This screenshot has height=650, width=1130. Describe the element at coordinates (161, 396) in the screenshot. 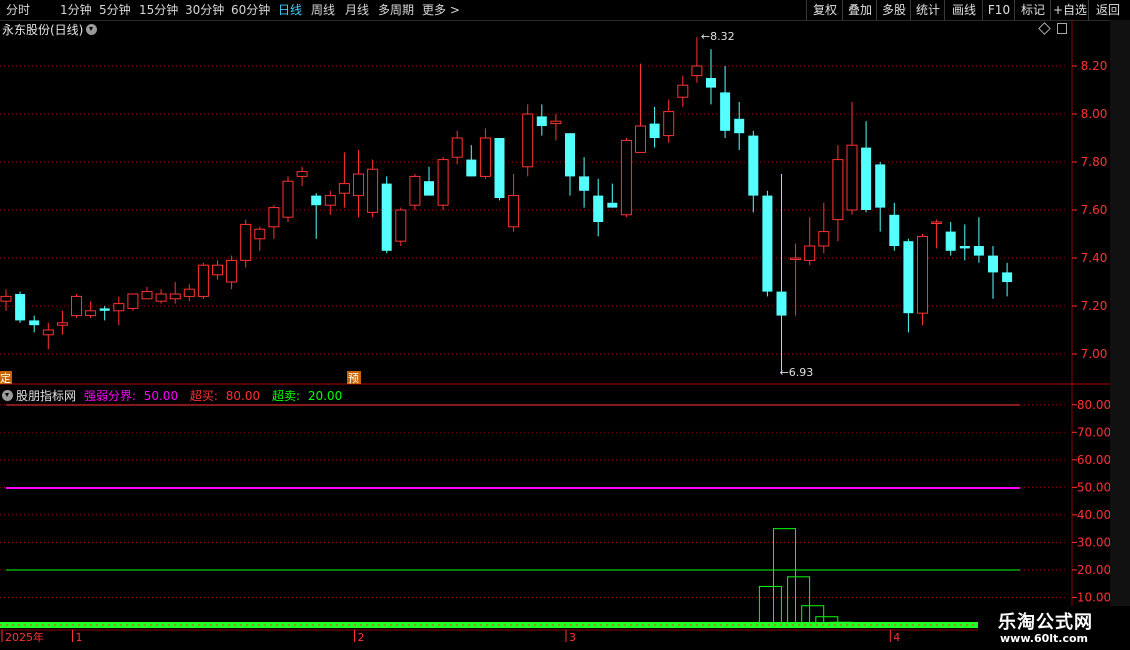

I see `strong-weak-value: 50.00` at that location.